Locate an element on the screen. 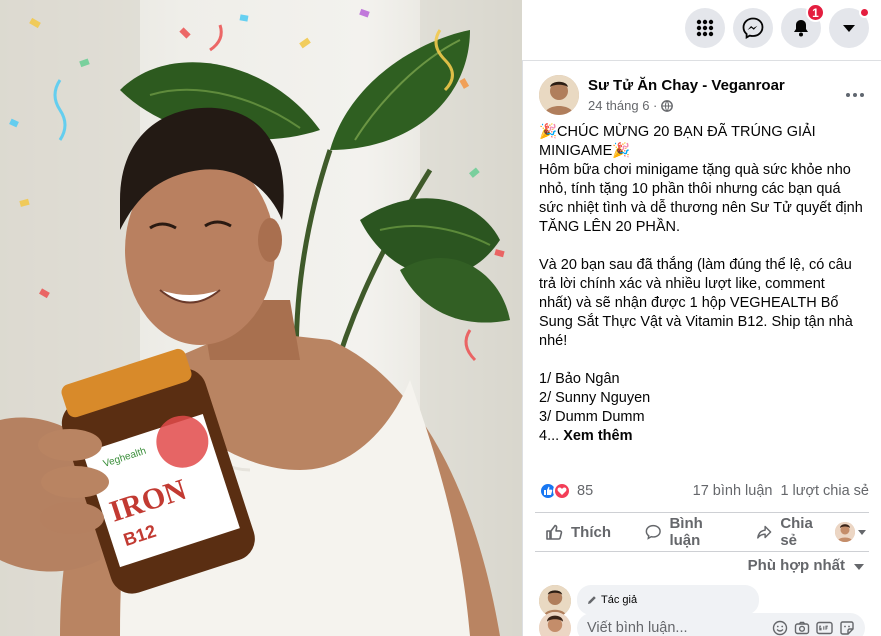  post-date: 24 tháng 6 · is located at coordinates (686, 105).